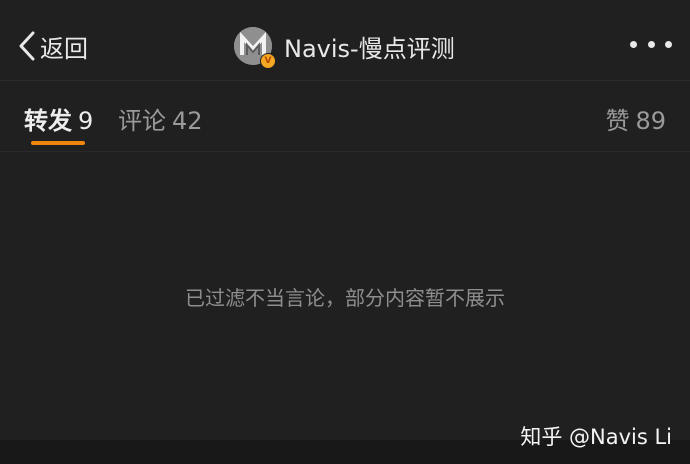 The width and height of the screenshot is (690, 464). I want to click on tab-repost-count: 9, so click(86, 121).